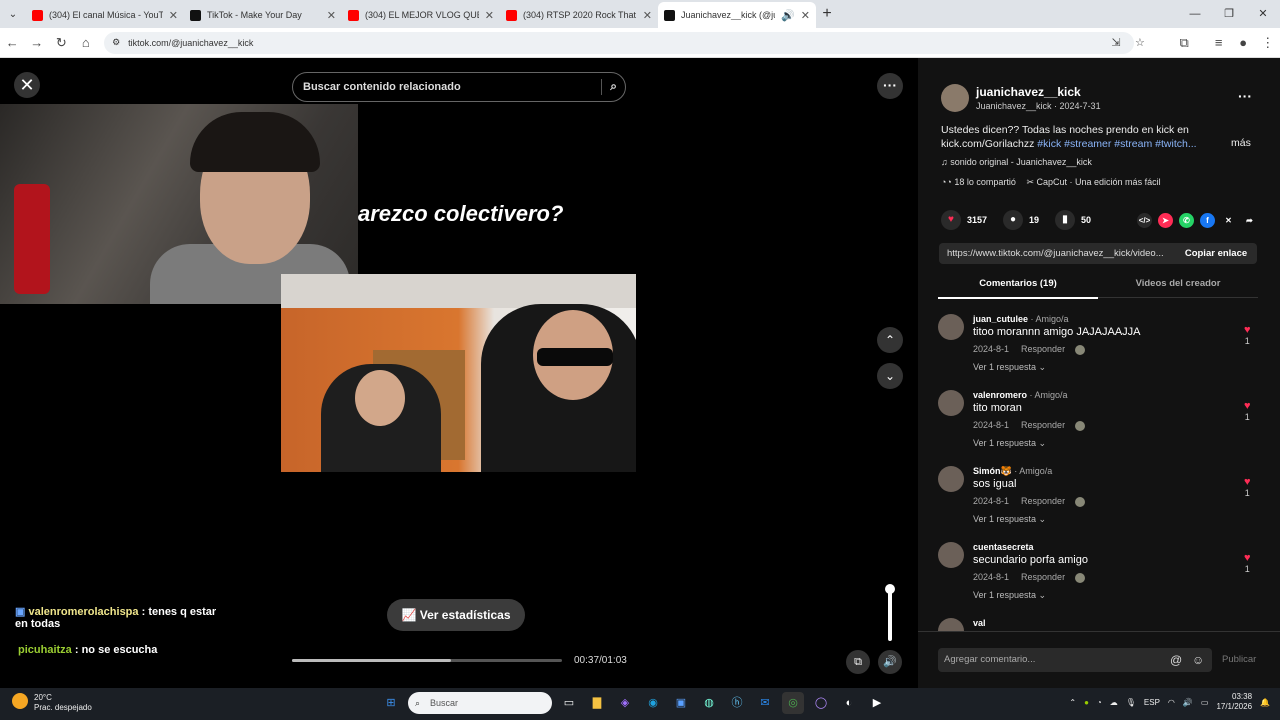 This screenshot has height=720, width=1280. What do you see at coordinates (1171, 702) in the screenshot?
I see `wifi-icon: ◠` at bounding box center [1171, 702].